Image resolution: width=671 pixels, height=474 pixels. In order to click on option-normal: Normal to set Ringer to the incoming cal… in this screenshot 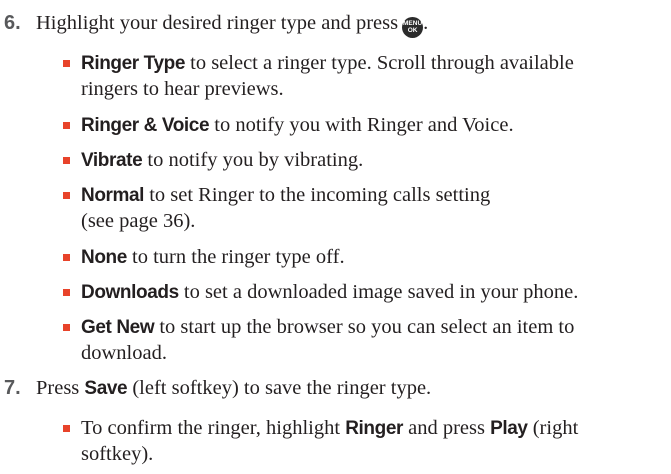, I will do `click(285, 195)`.